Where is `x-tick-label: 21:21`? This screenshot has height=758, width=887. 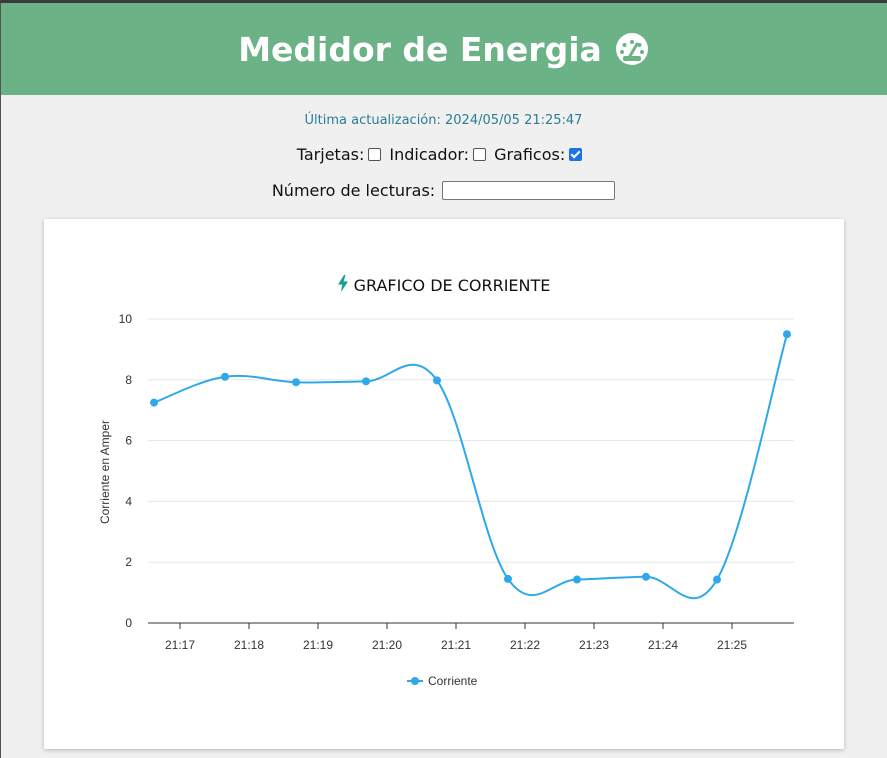
x-tick-label: 21:21 is located at coordinates (456, 645).